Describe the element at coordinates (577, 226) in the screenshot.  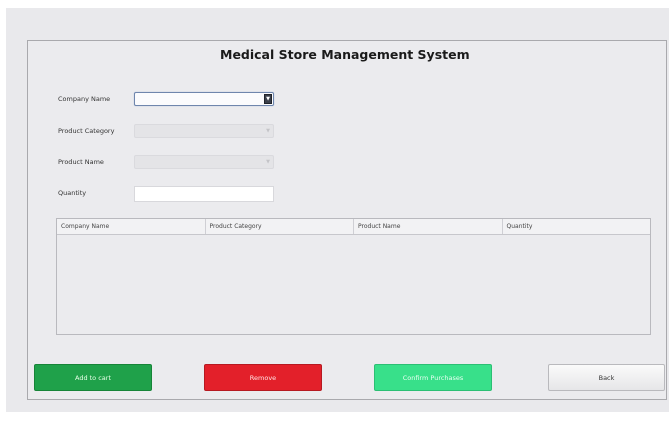
I see `column-header-quantity: Quantity` at that location.